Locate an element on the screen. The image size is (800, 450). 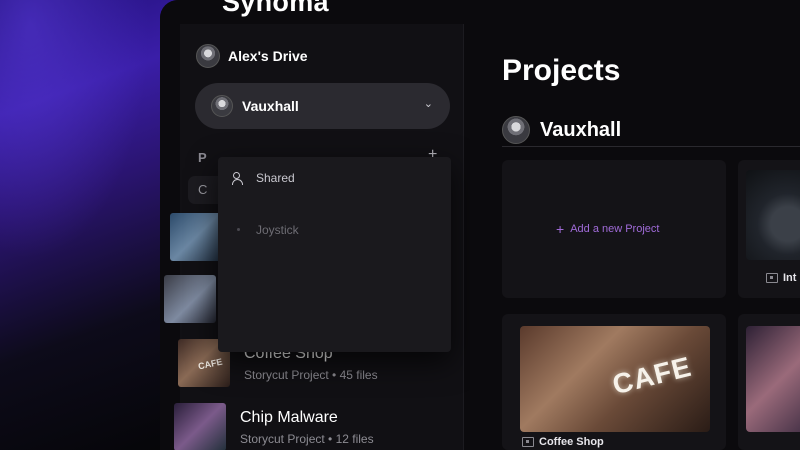
plus-icon: + is located at coordinates (560, 229).